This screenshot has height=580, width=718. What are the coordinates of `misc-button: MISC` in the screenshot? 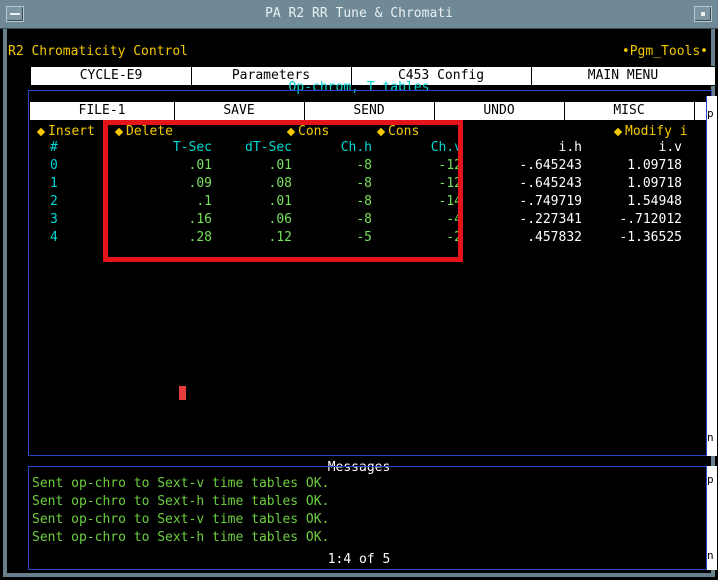 It's located at (629, 111).